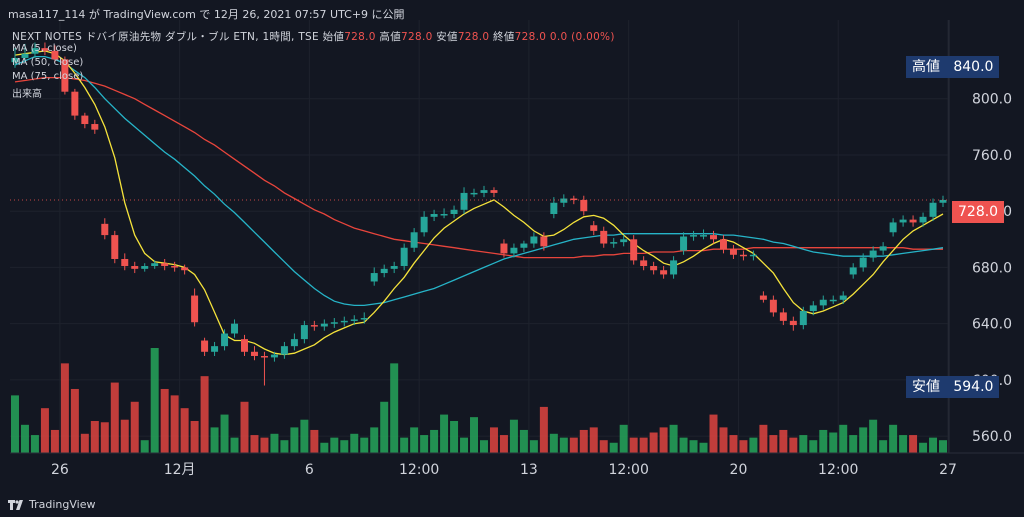 Image resolution: width=1024 pixels, height=517 pixels. I want to click on change-value: 0.0 (0.00%), so click(582, 37).